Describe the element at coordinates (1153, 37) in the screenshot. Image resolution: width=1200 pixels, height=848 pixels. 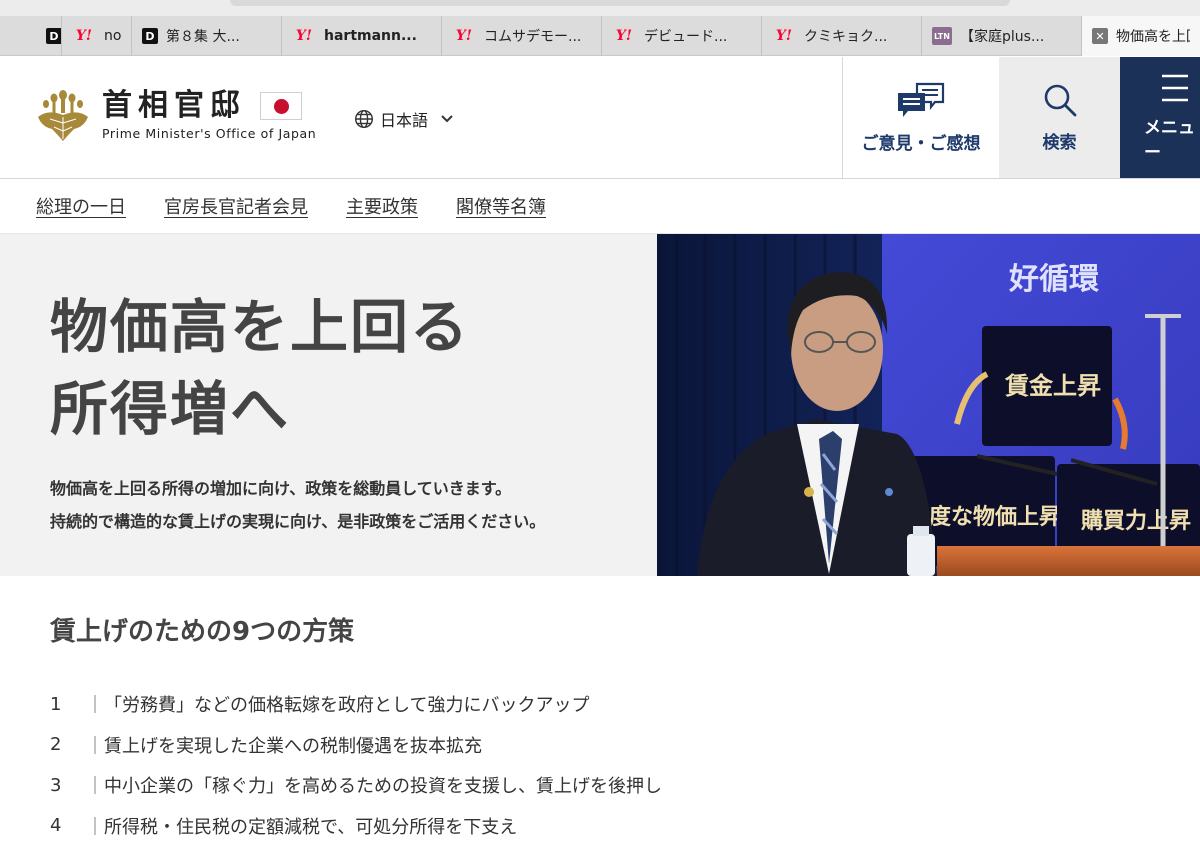
I see `tab-label: 物価高を上回` at that location.